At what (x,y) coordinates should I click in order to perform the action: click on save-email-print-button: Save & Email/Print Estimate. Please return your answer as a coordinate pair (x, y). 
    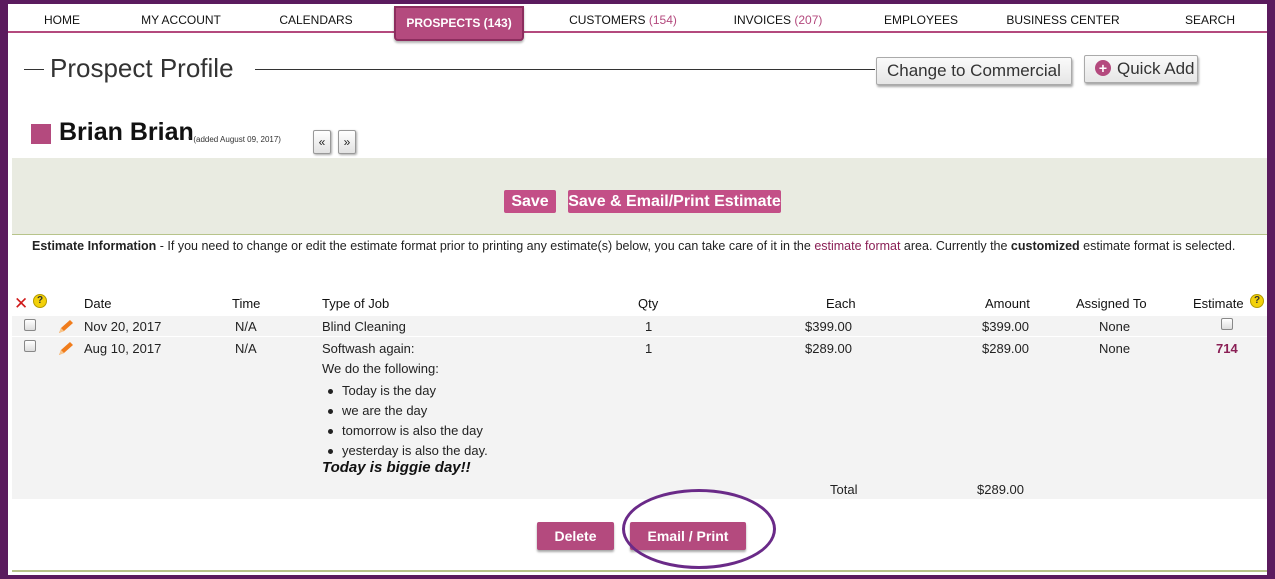
    Looking at the image, I should click on (674, 201).